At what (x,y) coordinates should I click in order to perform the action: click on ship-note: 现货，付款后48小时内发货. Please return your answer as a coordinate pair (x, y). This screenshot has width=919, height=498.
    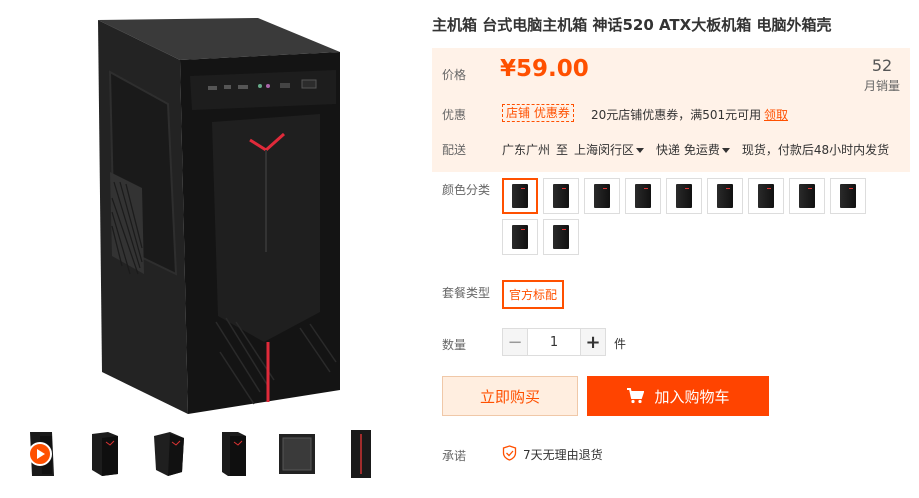
    Looking at the image, I should click on (815, 150).